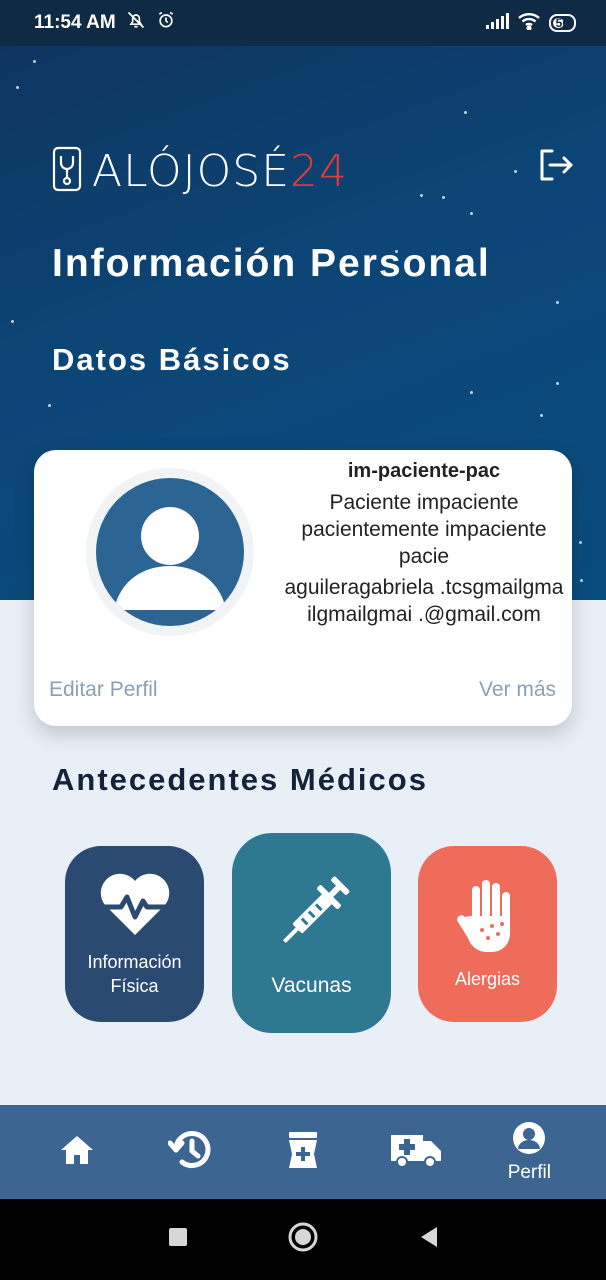  I want to click on app-logo: ALÓJOSÉ24, so click(200, 171).